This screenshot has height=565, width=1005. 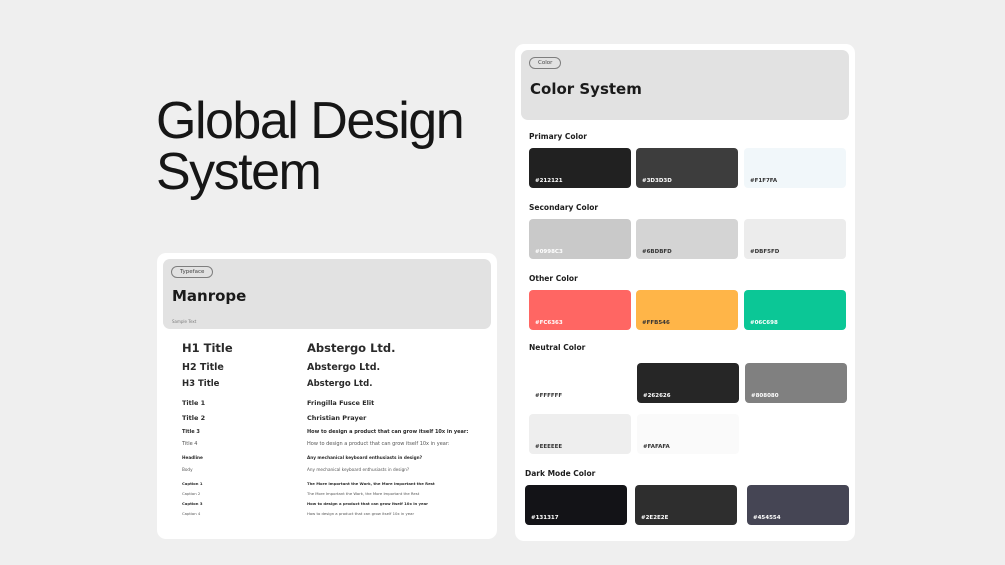 What do you see at coordinates (795, 310) in the screenshot?
I see `other-color-swatch: #06C698` at bounding box center [795, 310].